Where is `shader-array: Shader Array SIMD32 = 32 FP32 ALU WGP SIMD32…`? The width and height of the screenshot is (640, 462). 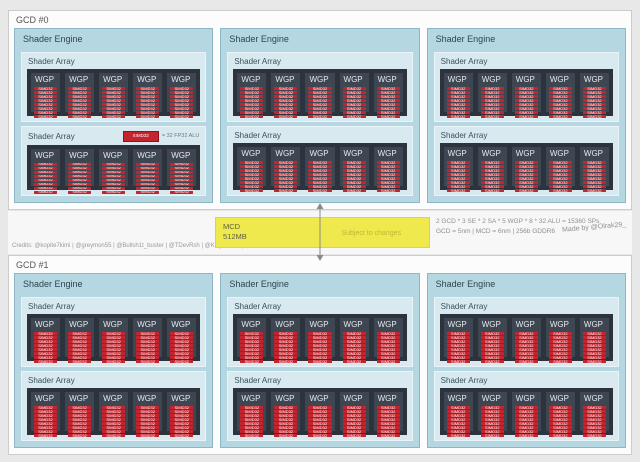
shader-array: Shader Array SIMD32 = 32 FP32 ALU WGP SIMD32… is located at coordinates (114, 161).